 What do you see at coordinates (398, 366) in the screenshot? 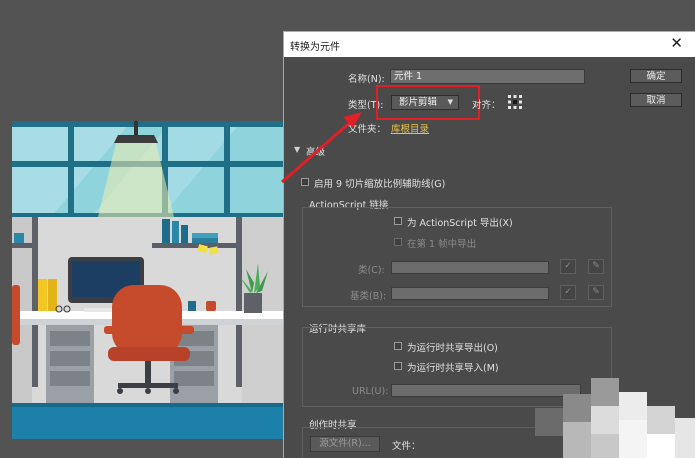
I see `runtime-import-checkbox` at bounding box center [398, 366].